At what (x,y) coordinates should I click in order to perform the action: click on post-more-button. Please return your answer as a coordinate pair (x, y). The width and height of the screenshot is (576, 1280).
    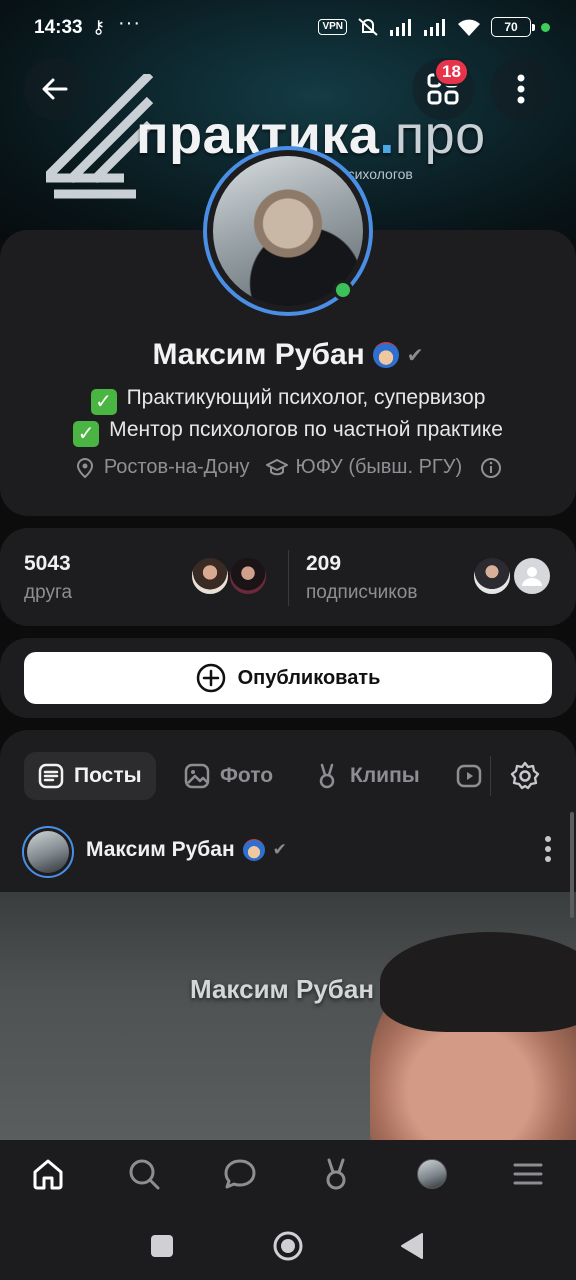
    Looking at the image, I should click on (548, 851).